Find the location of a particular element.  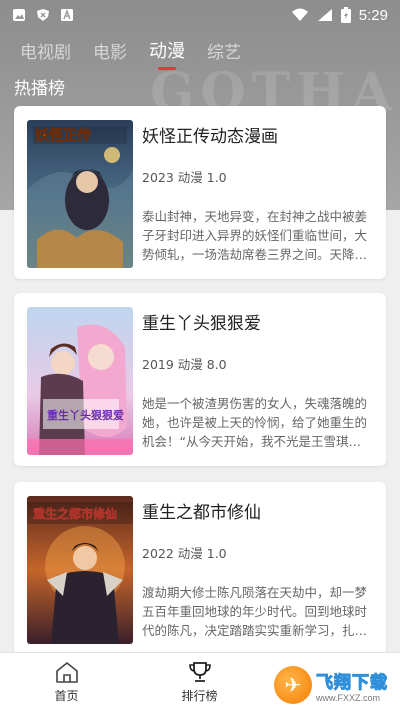

cover-caption: 妖怪正传 is located at coordinates (63, 135).